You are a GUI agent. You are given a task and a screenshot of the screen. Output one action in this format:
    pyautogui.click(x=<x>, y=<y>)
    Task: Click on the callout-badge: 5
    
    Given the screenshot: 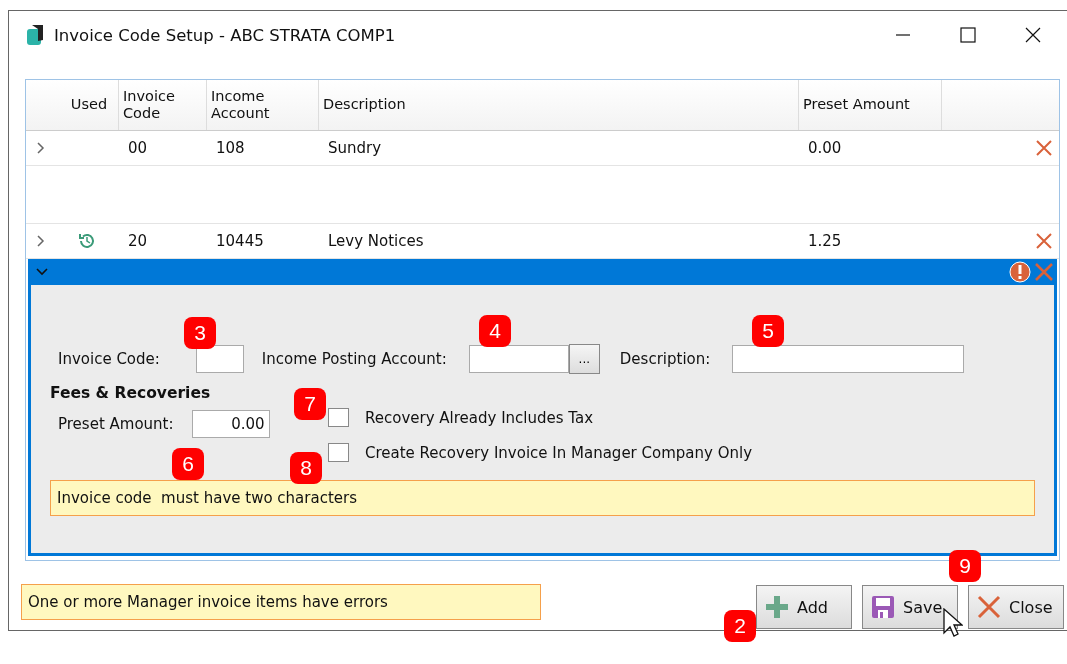 What is the action you would take?
    pyautogui.click(x=768, y=331)
    